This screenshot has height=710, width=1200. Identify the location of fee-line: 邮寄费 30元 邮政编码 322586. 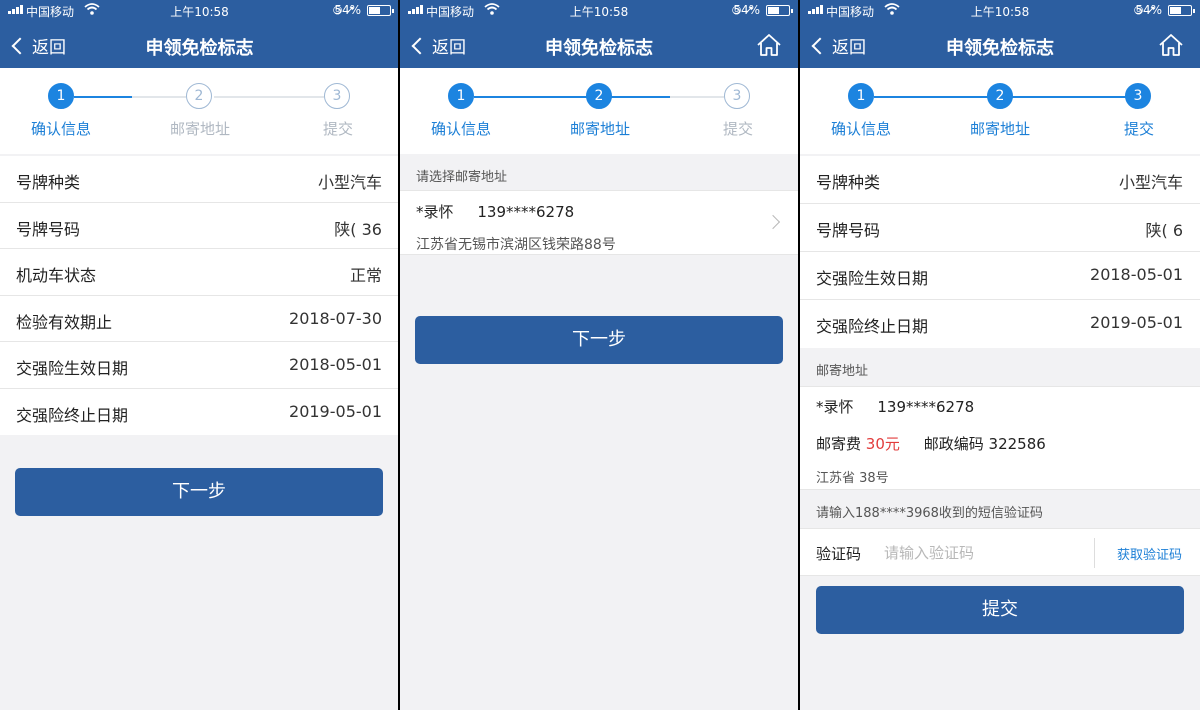
(931, 443).